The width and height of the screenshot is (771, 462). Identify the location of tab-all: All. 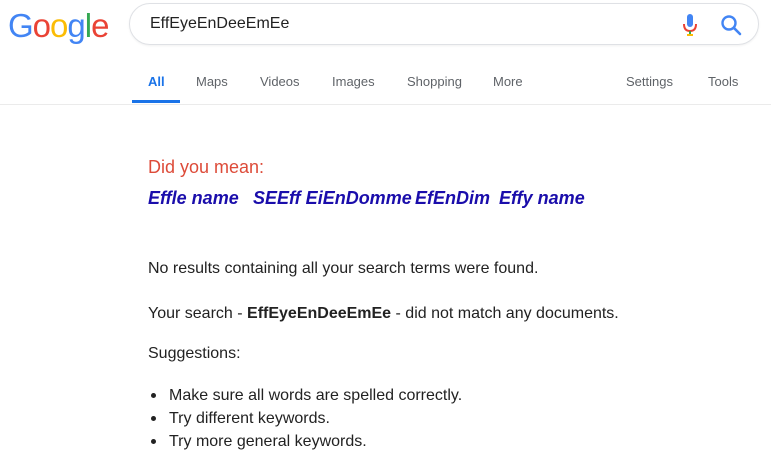
(156, 81).